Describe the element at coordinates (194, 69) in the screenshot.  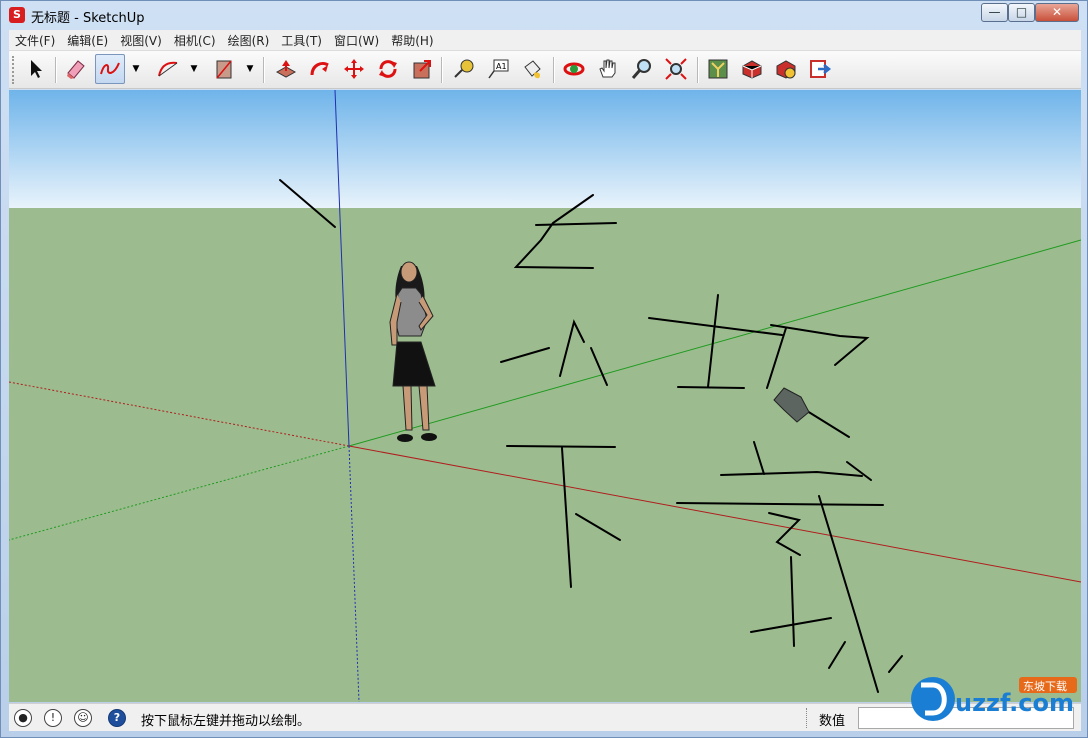
I see `arc-dropdown-arrow: ▼` at that location.